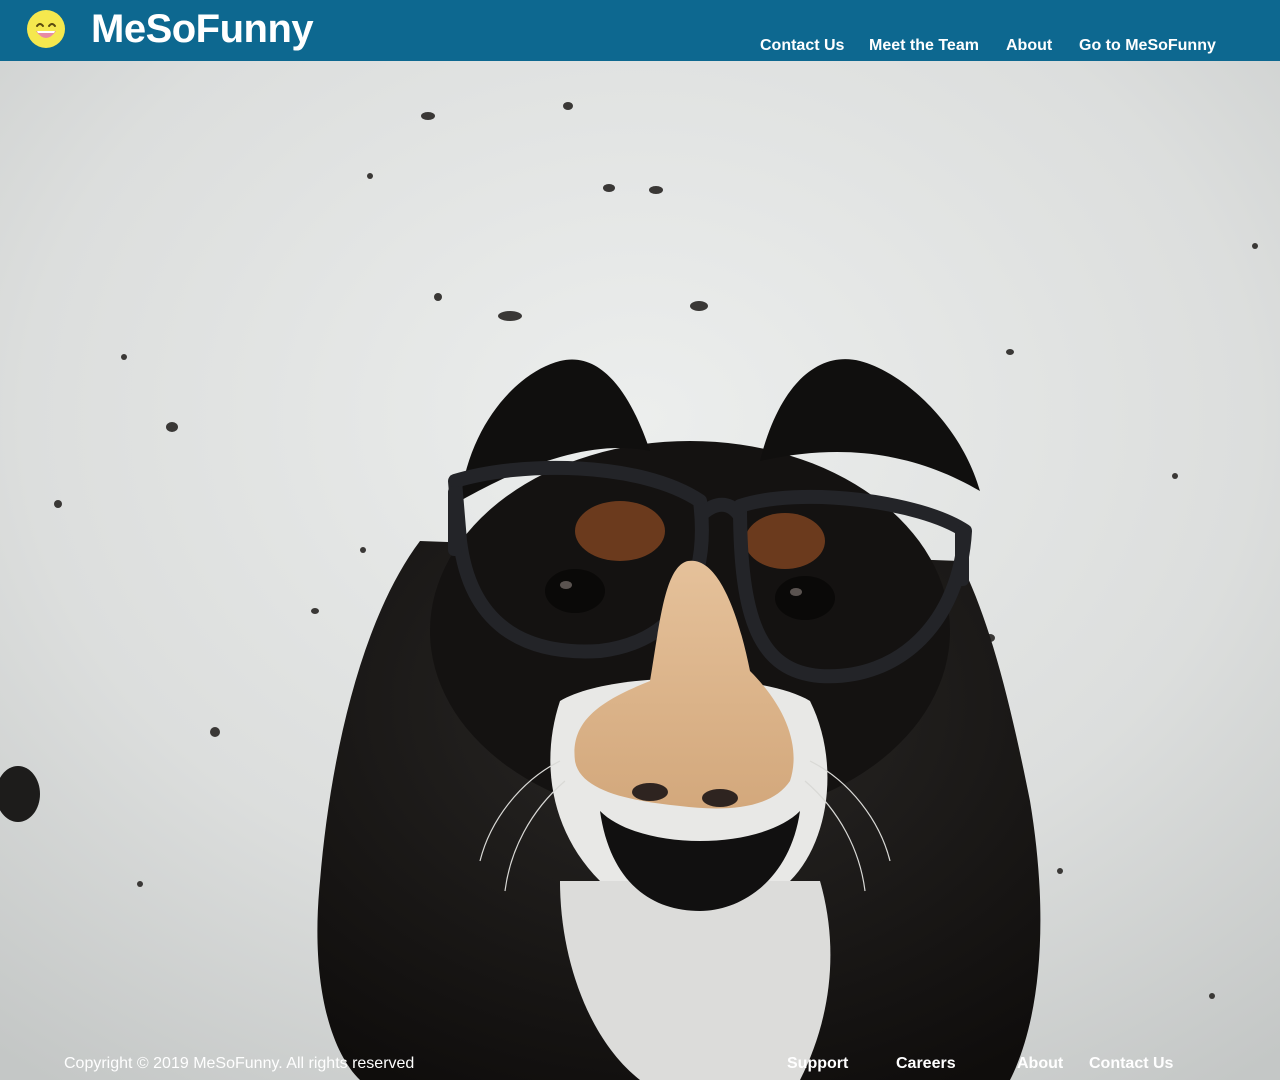 This screenshot has height=1080, width=1280. What do you see at coordinates (802, 46) in the screenshot?
I see `nav-contact-us: Contact Us` at bounding box center [802, 46].